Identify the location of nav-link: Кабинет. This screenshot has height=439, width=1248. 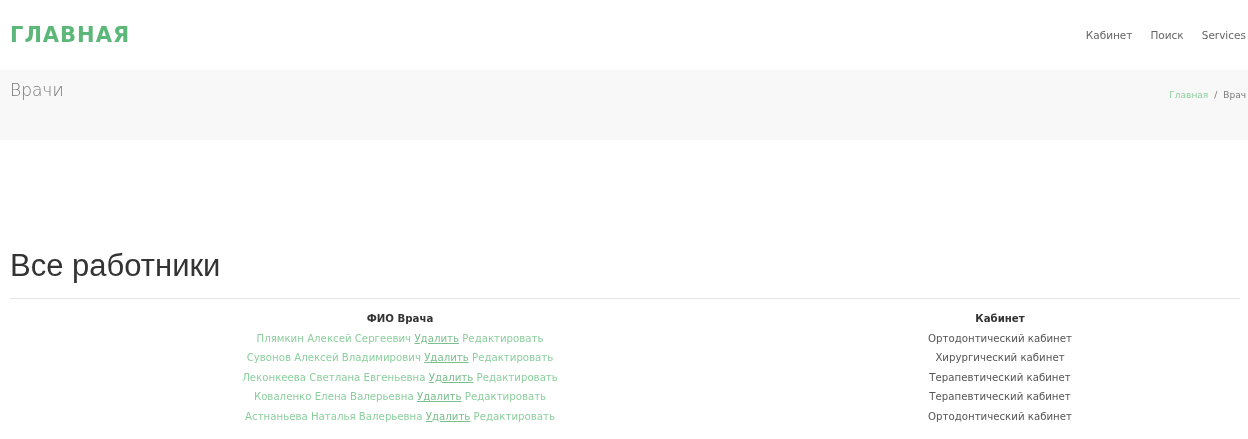
(1109, 35).